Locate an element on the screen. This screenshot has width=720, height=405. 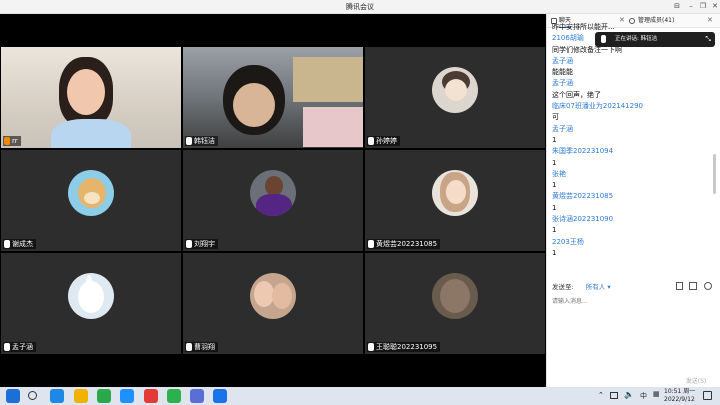
participant-tile-hanyujie: 韩钰洁 is located at coordinates (273, 97).